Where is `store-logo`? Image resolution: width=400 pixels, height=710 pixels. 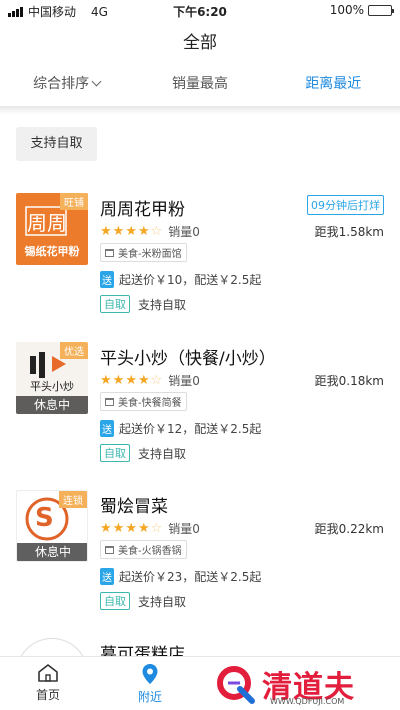 store-logo is located at coordinates (52, 647).